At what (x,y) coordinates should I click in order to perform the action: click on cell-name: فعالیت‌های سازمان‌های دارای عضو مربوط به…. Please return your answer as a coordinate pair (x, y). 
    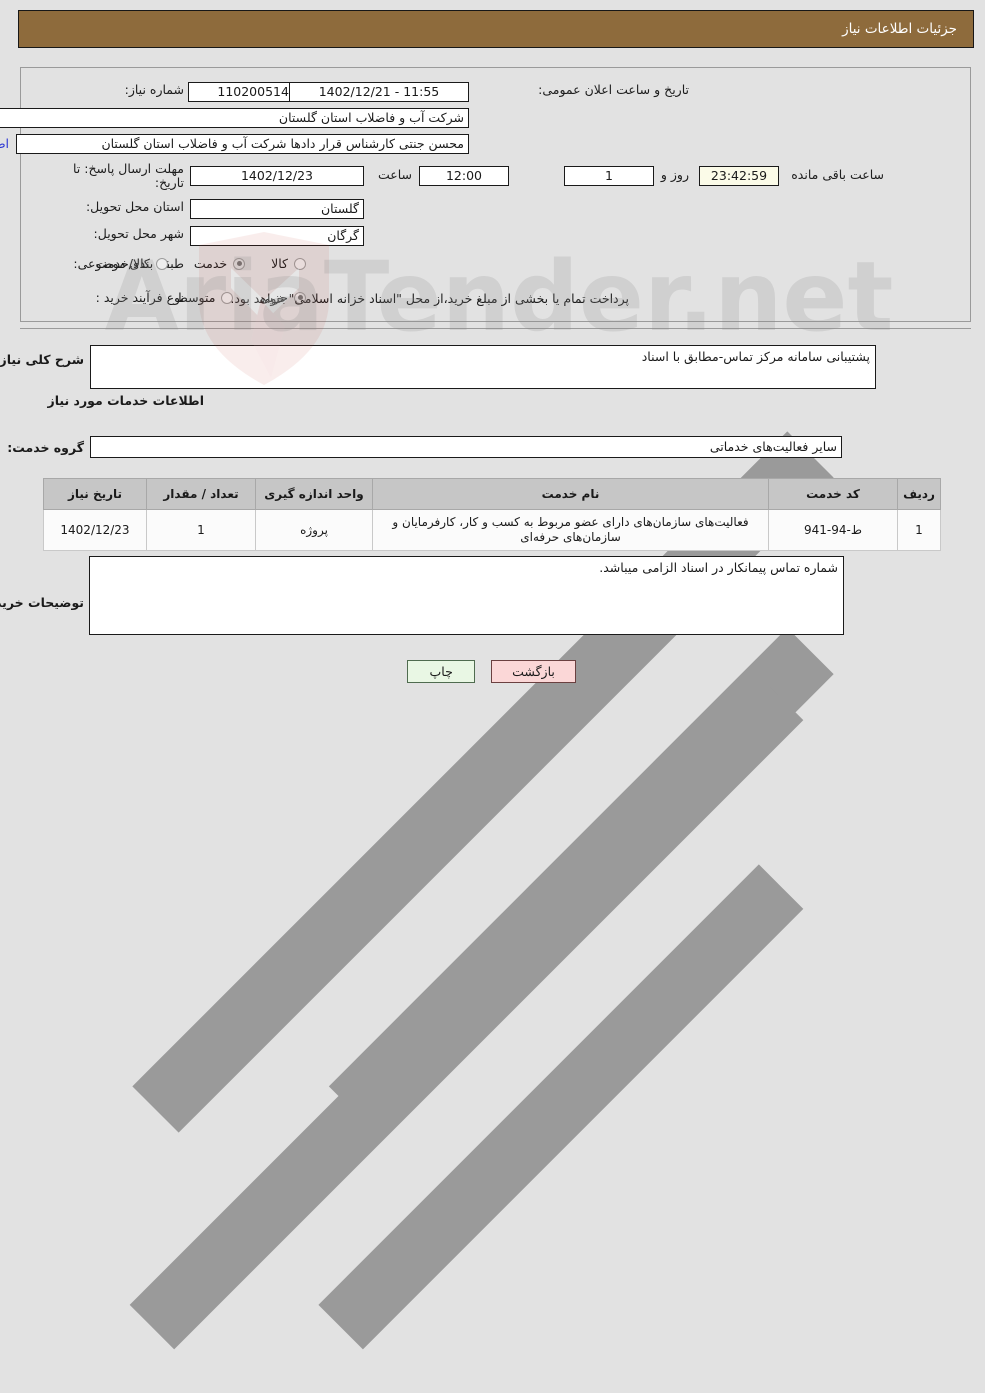
    Looking at the image, I should click on (571, 530).